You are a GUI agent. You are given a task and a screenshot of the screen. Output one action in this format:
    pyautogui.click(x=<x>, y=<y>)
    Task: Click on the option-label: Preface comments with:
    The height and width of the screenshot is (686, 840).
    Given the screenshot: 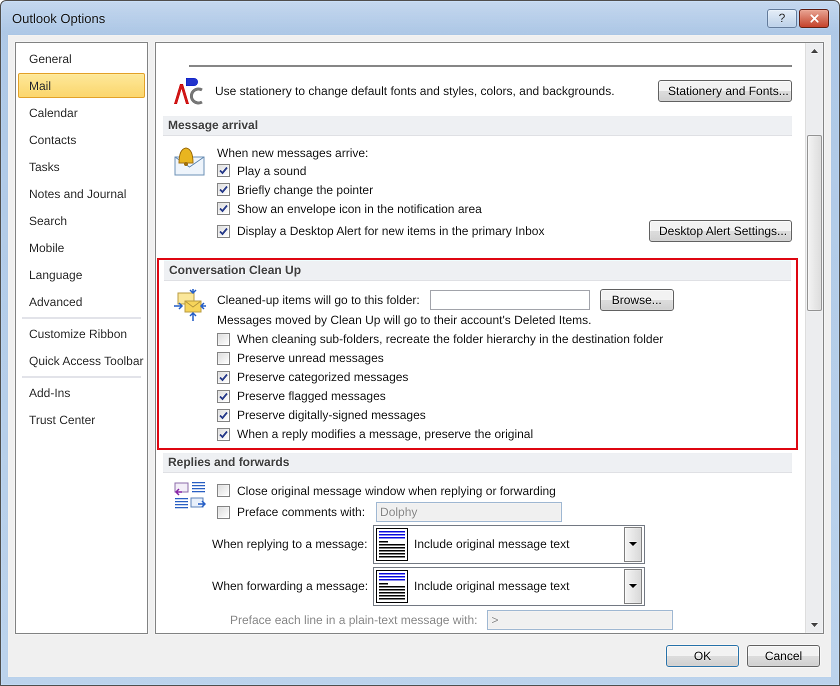 What is the action you would take?
    pyautogui.click(x=301, y=512)
    